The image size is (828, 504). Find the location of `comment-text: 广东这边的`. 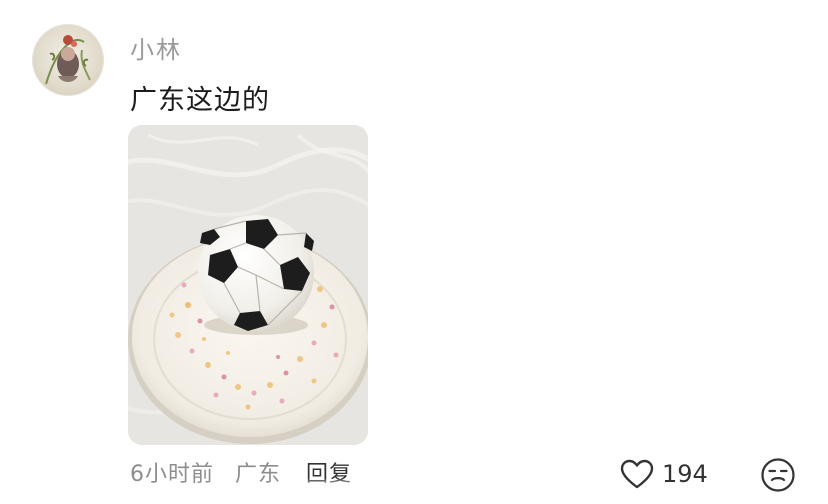

comment-text: 广东这边的 is located at coordinates (200, 100).